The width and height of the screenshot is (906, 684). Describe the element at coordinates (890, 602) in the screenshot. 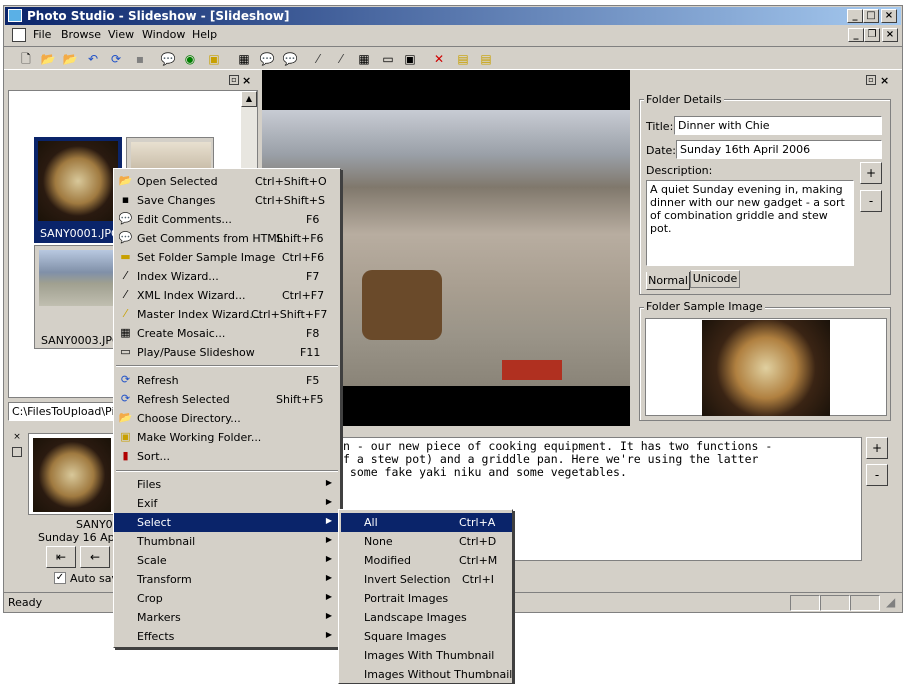

I see `resize-grip-icon: ◢` at that location.